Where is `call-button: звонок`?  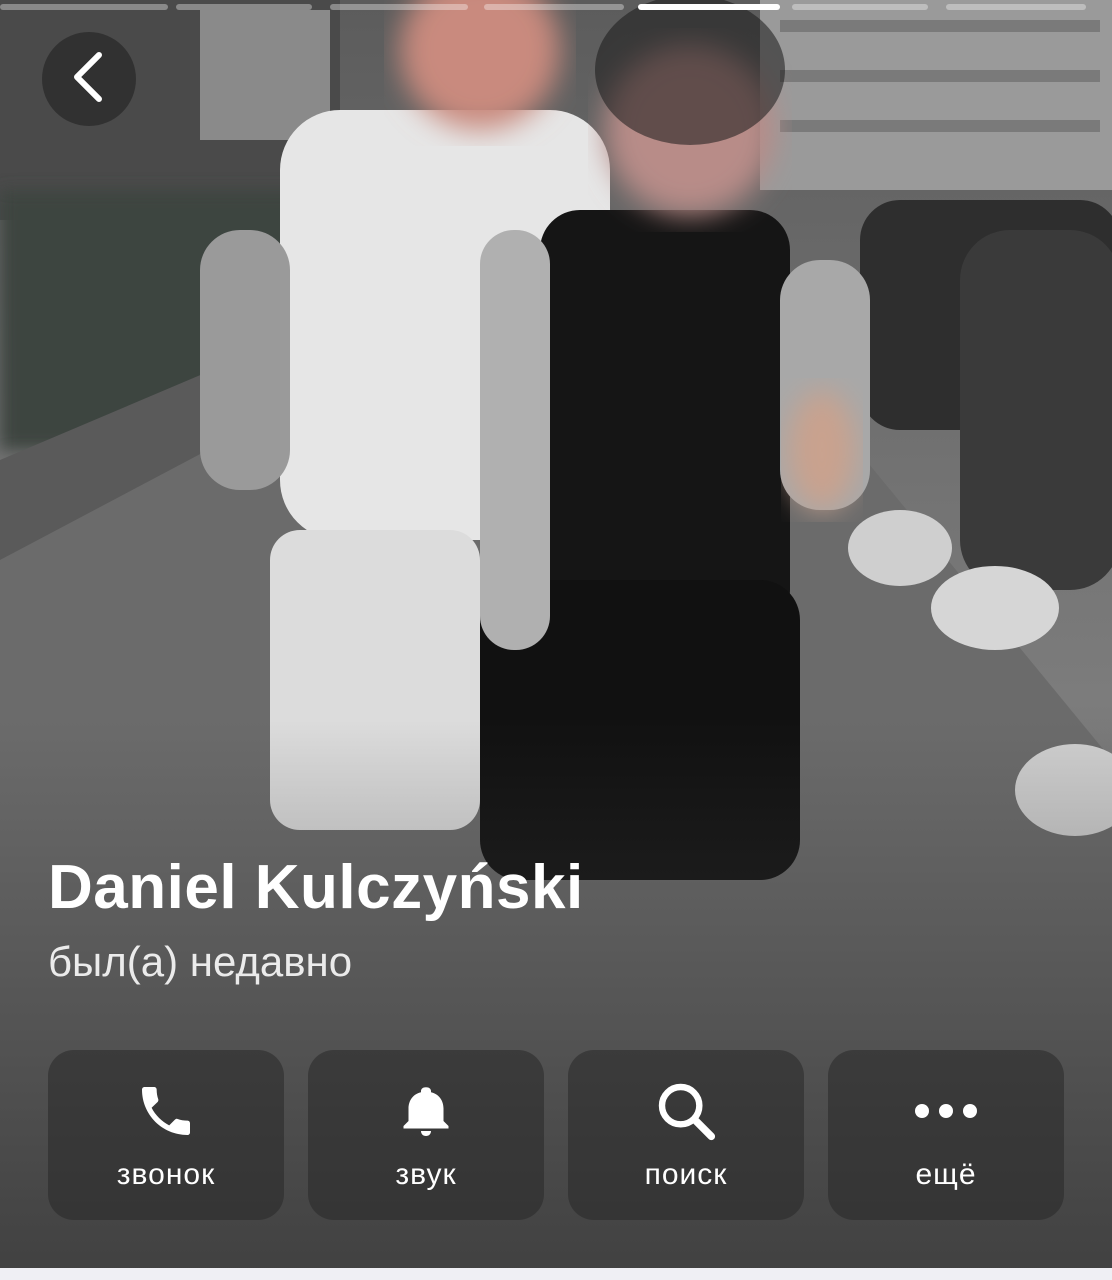 call-button: звонок is located at coordinates (166, 1135).